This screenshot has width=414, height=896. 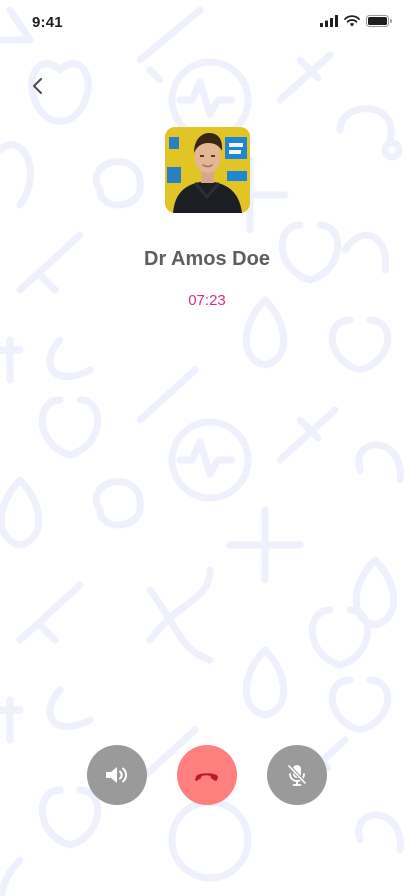 I want to click on caller-photo, so click(x=207, y=170).